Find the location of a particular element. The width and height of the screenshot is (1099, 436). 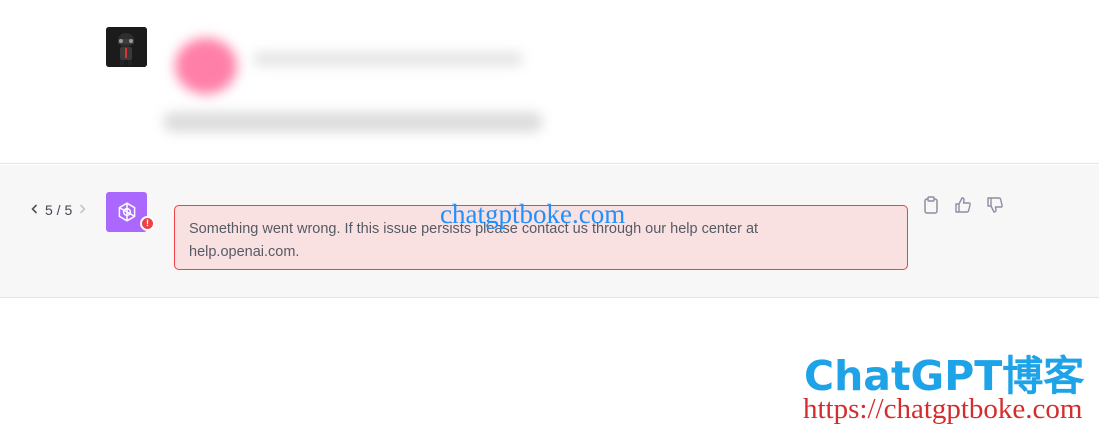

blurred-image is located at coordinates (206, 66).